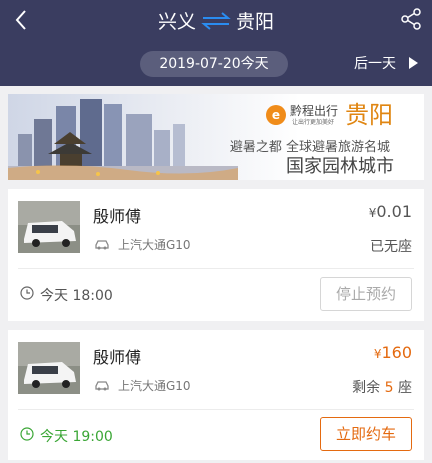  Describe the element at coordinates (176, 22) in the screenshot. I see `from-city: 兴义` at that location.